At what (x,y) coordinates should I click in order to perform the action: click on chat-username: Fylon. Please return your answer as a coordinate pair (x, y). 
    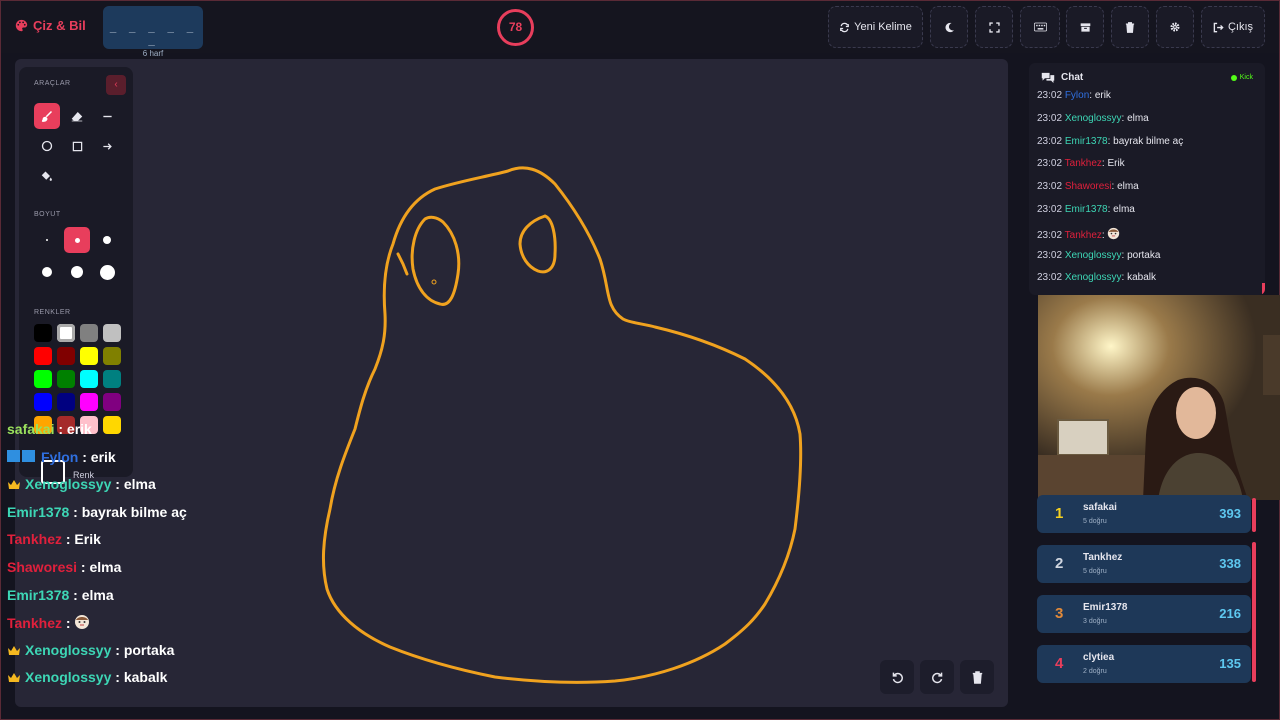
    Looking at the image, I should click on (60, 456).